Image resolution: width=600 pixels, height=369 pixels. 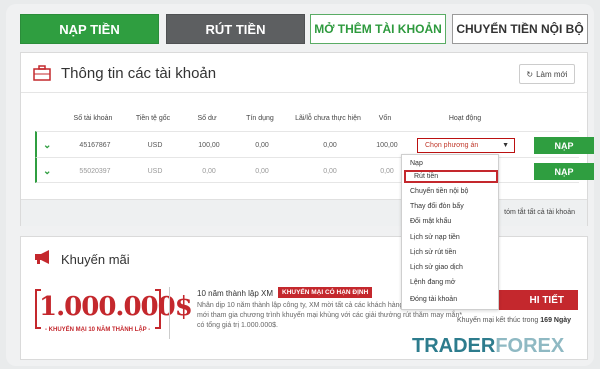 I want to click on column-header: Tiền tệ gốc, so click(x=153, y=118).